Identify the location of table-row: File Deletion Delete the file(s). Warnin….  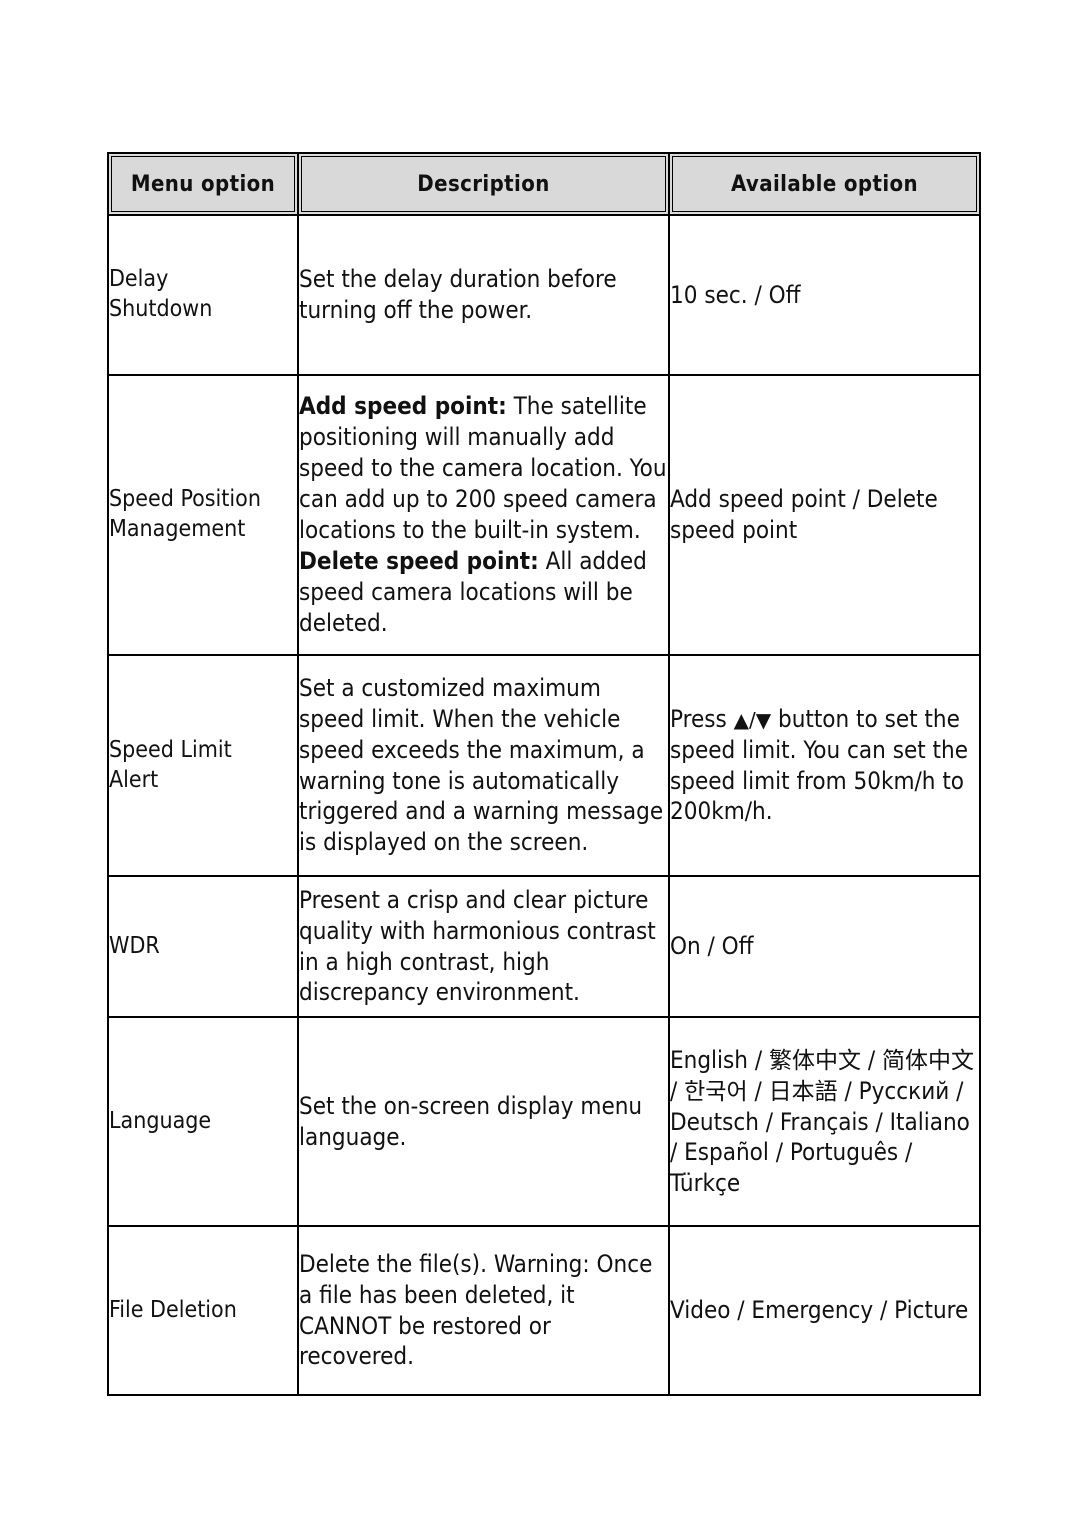
(544, 1310).